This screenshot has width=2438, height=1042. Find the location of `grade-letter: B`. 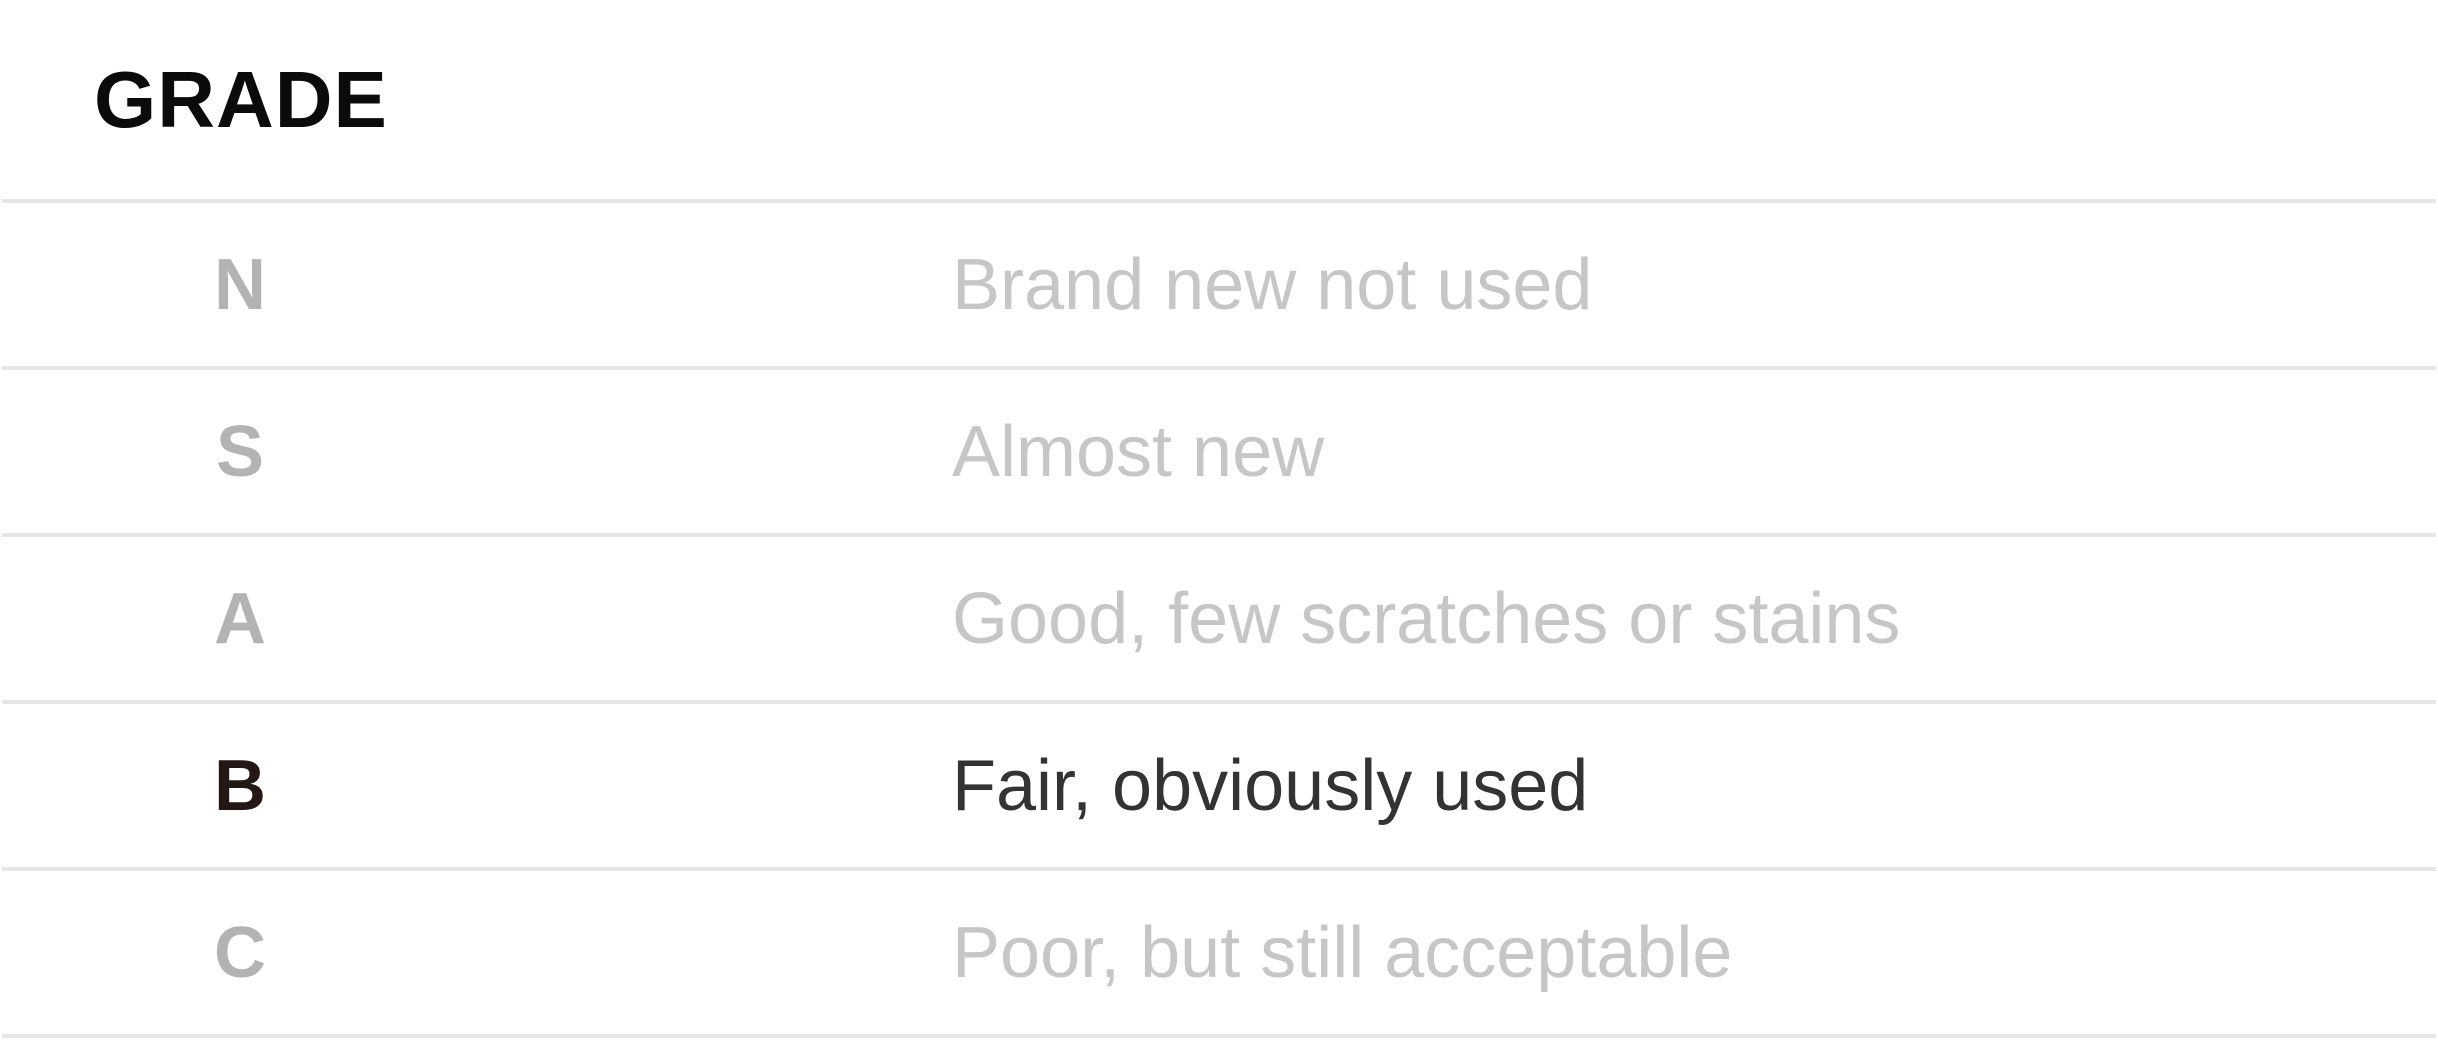

grade-letter: B is located at coordinates (240, 785).